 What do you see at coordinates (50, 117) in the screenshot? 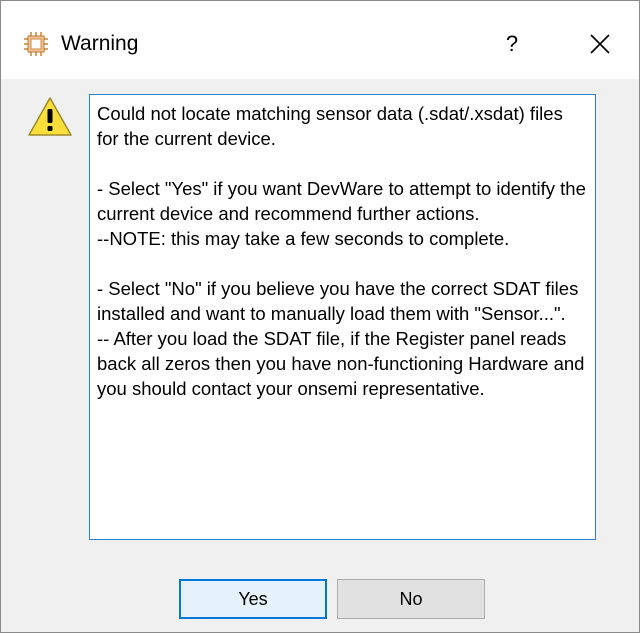
I see `warning-icon` at bounding box center [50, 117].